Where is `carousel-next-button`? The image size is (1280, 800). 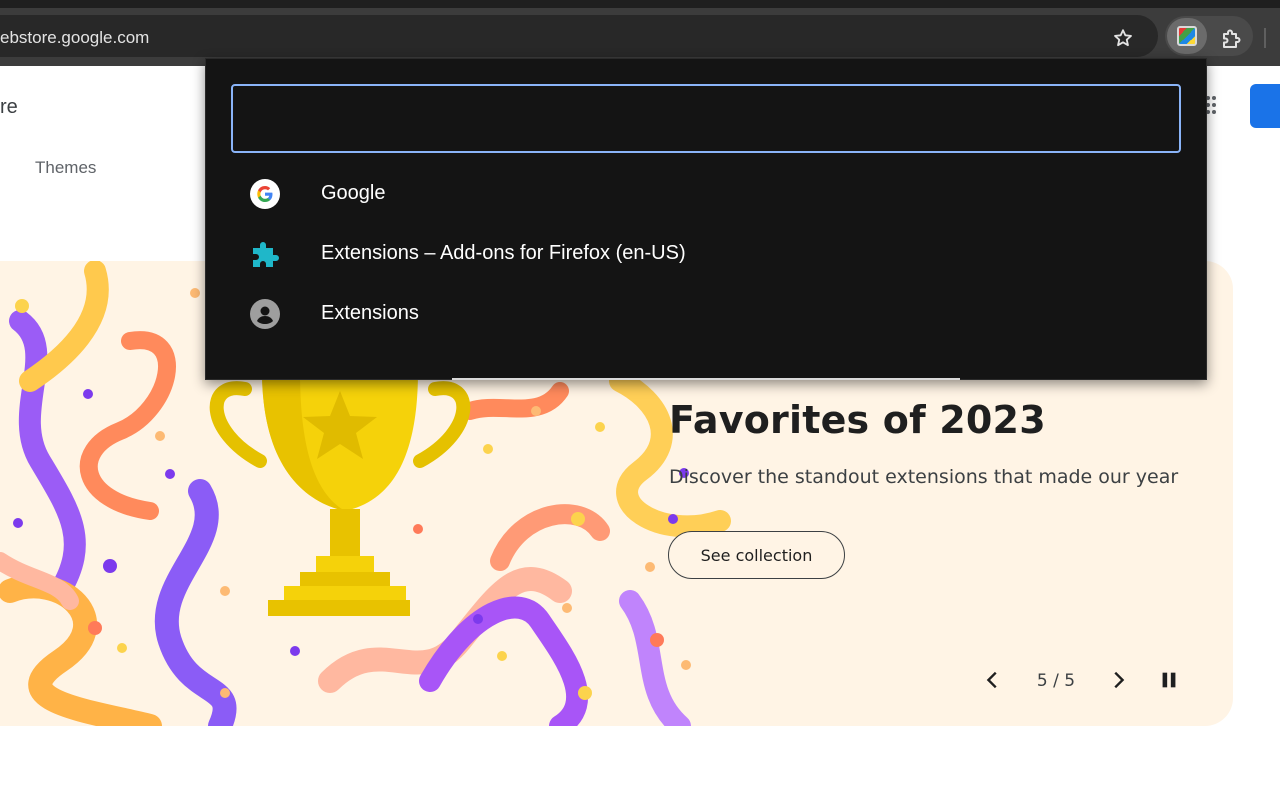
carousel-next-button is located at coordinates (1118, 680).